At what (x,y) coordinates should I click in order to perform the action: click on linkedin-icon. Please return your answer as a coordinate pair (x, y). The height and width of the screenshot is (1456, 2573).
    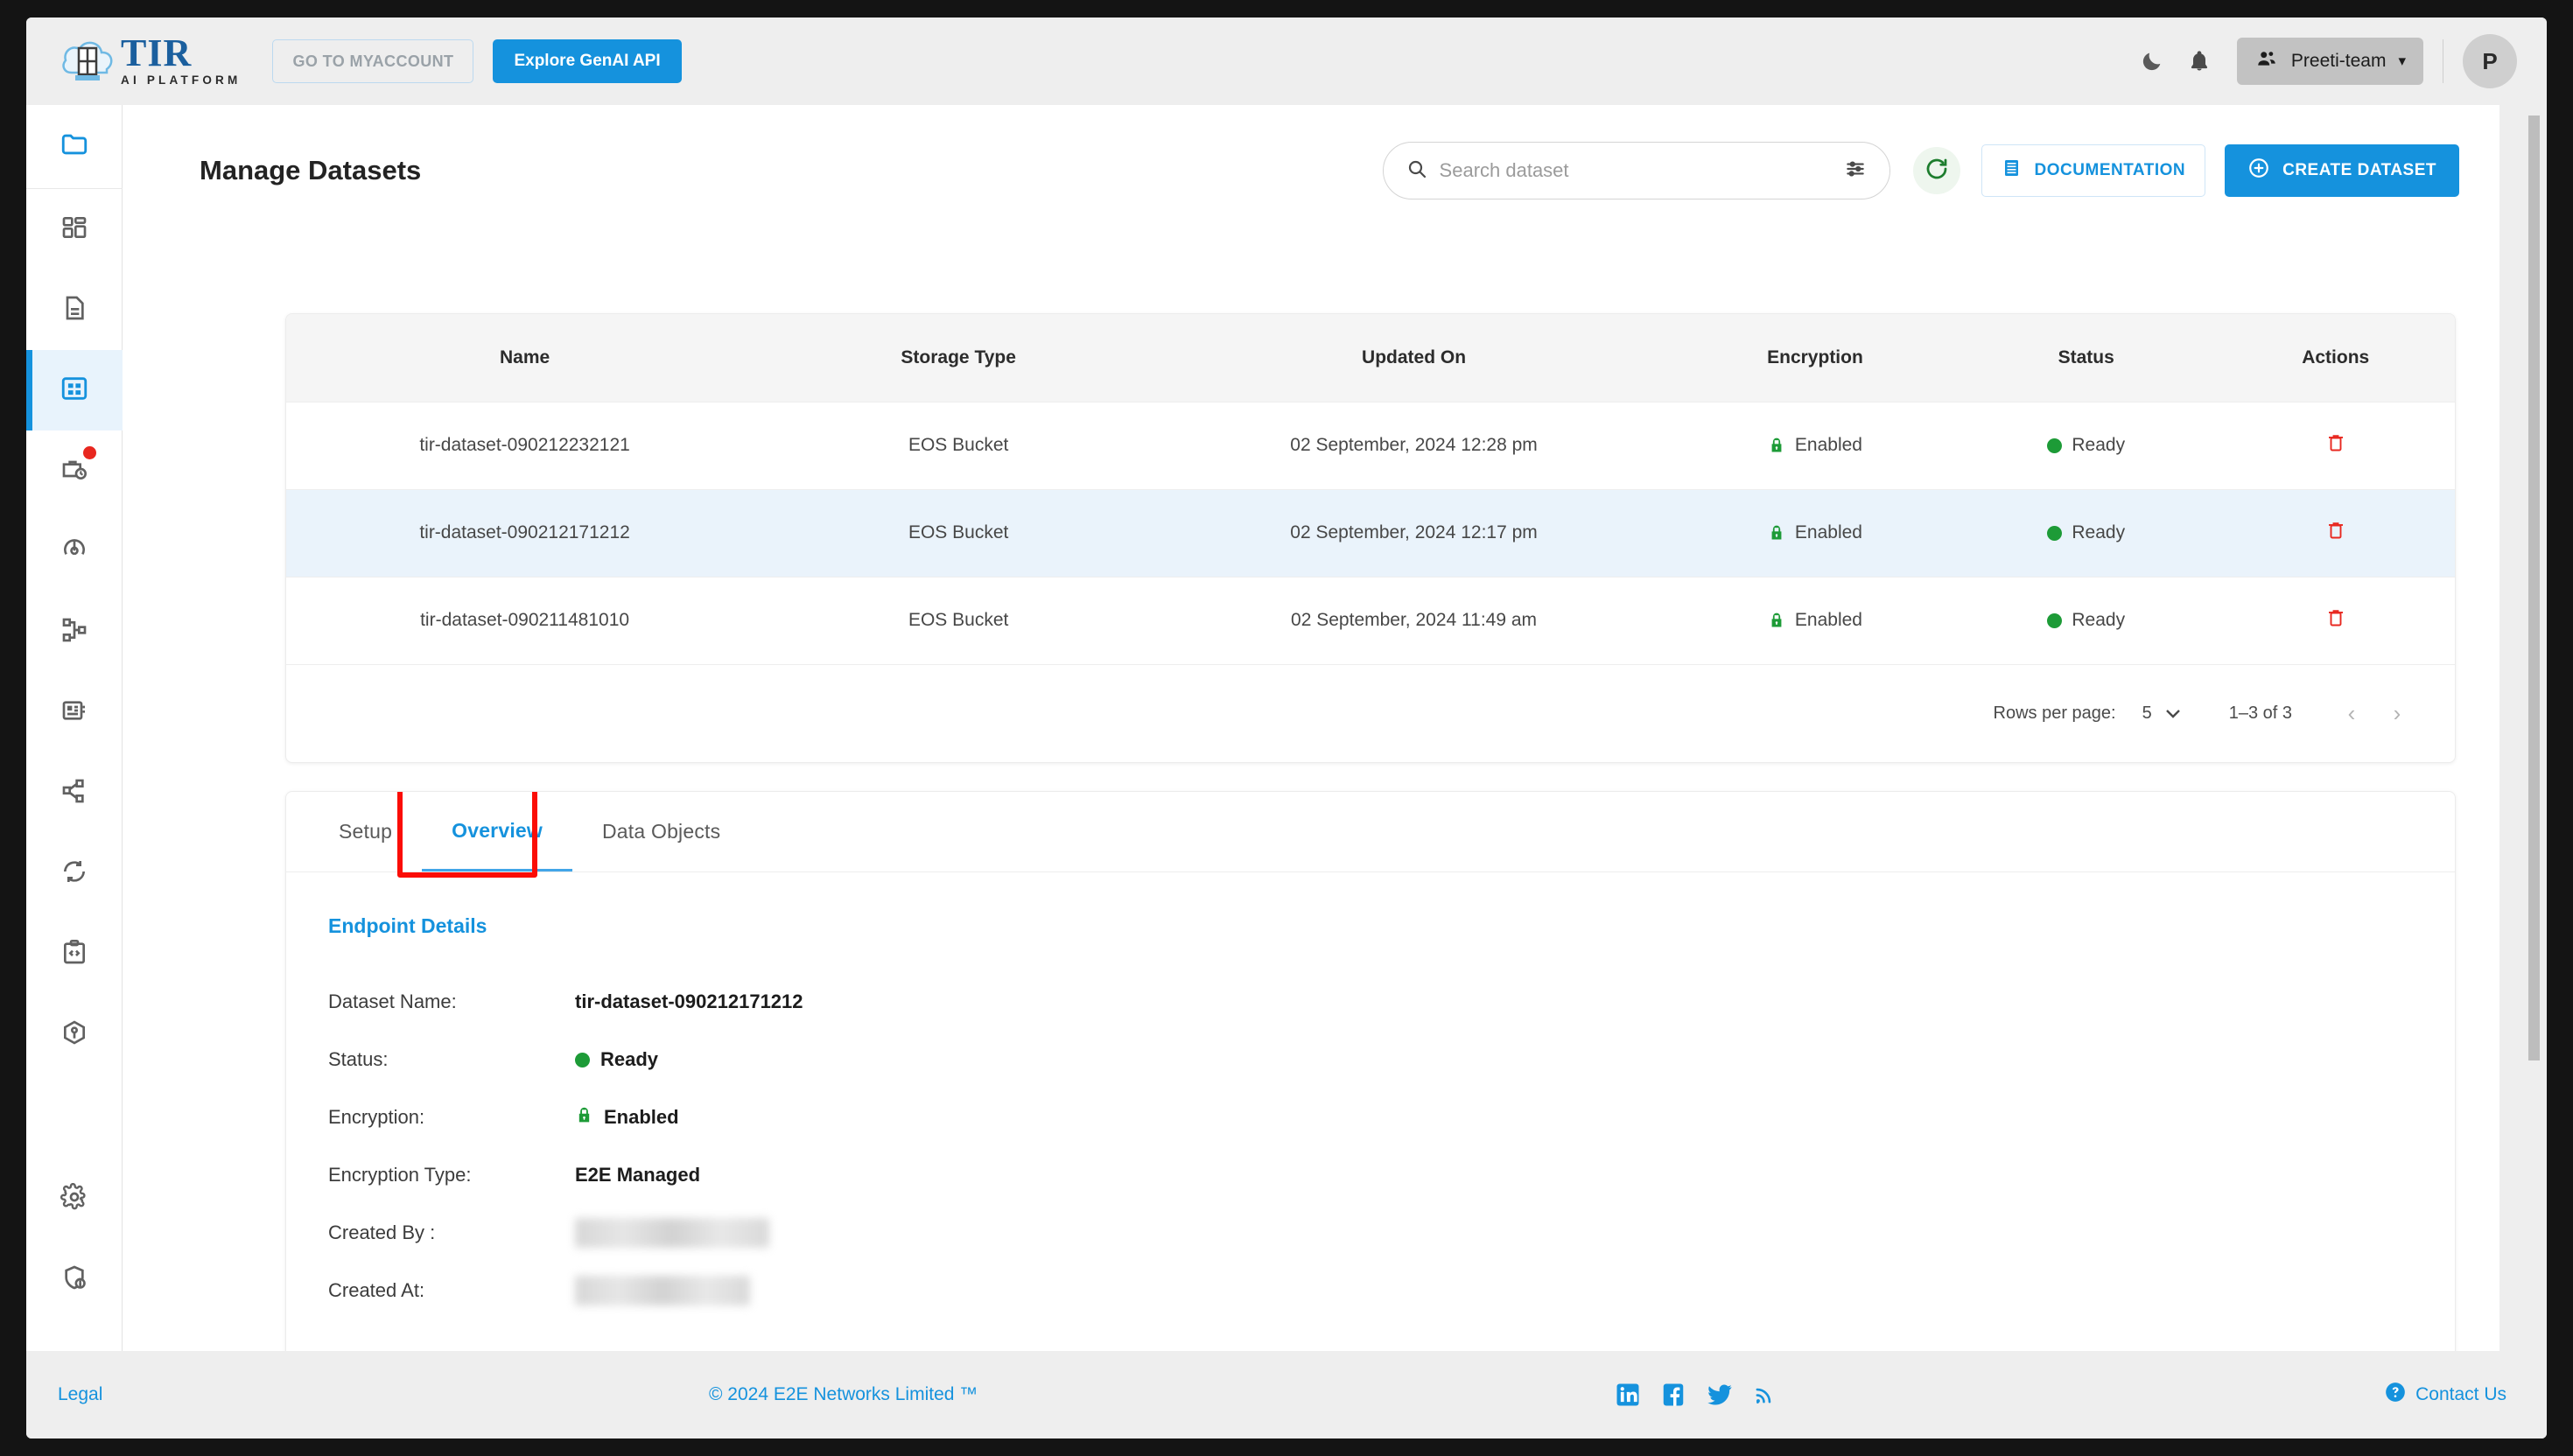
    Looking at the image, I should click on (1628, 1395).